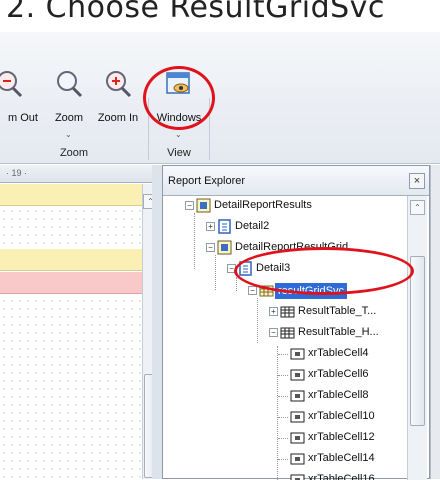  I want to click on explorer-scrollbar: ⌃, so click(417, 338).